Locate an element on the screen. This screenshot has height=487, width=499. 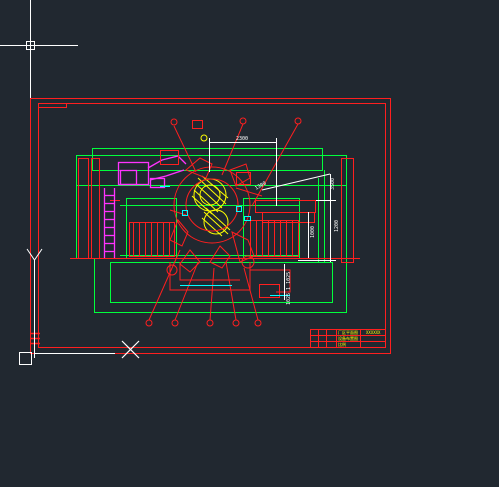
x-marker-icon is located at coordinates (130, 349).